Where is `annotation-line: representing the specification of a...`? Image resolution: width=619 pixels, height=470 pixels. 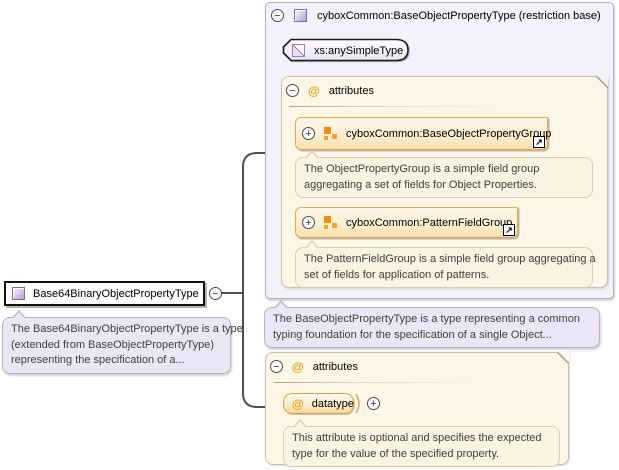
annotation-line: representing the specification of a... is located at coordinates (98, 360).